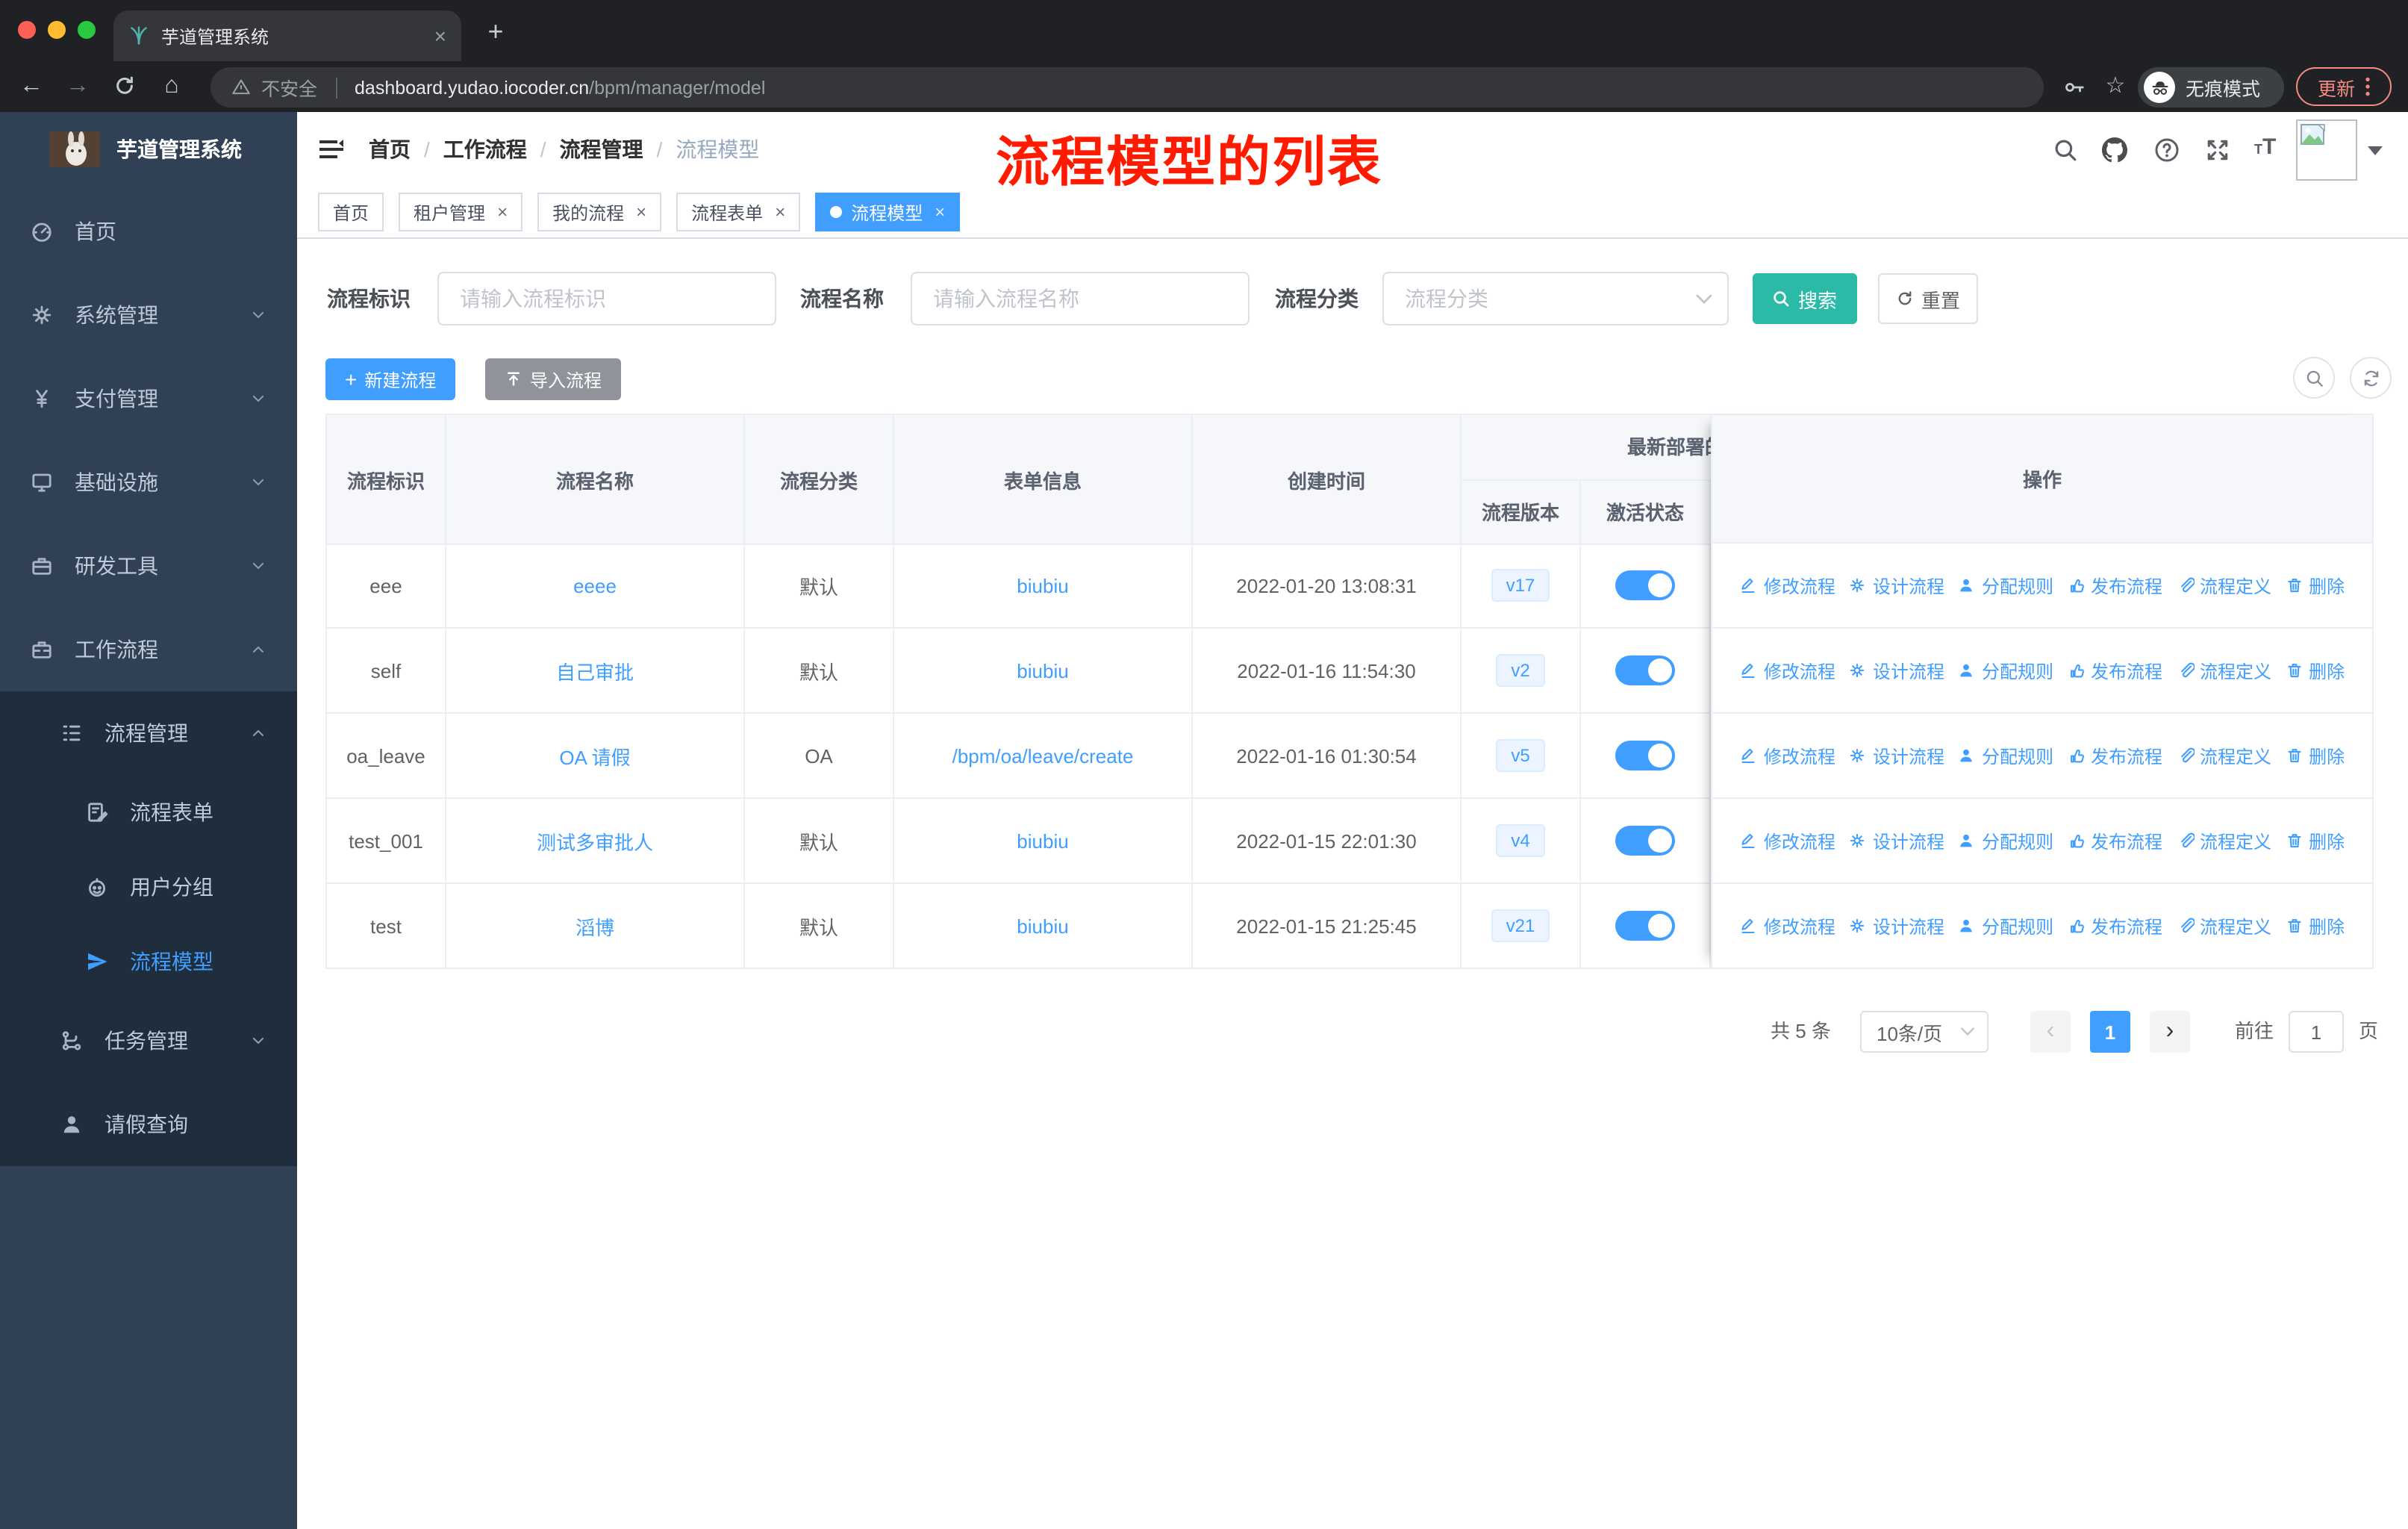 The width and height of the screenshot is (2408, 1529). Describe the element at coordinates (2170, 1032) in the screenshot. I see `next-page-button: ›` at that location.